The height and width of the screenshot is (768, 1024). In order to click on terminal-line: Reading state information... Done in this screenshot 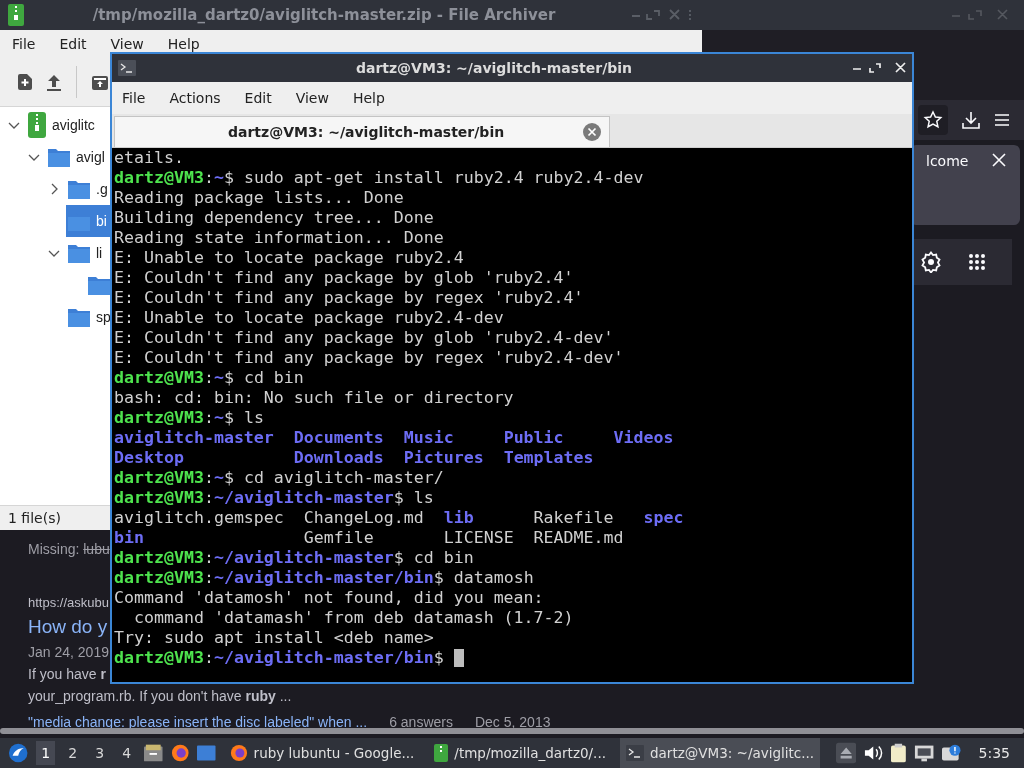, I will do `click(279, 238)`.